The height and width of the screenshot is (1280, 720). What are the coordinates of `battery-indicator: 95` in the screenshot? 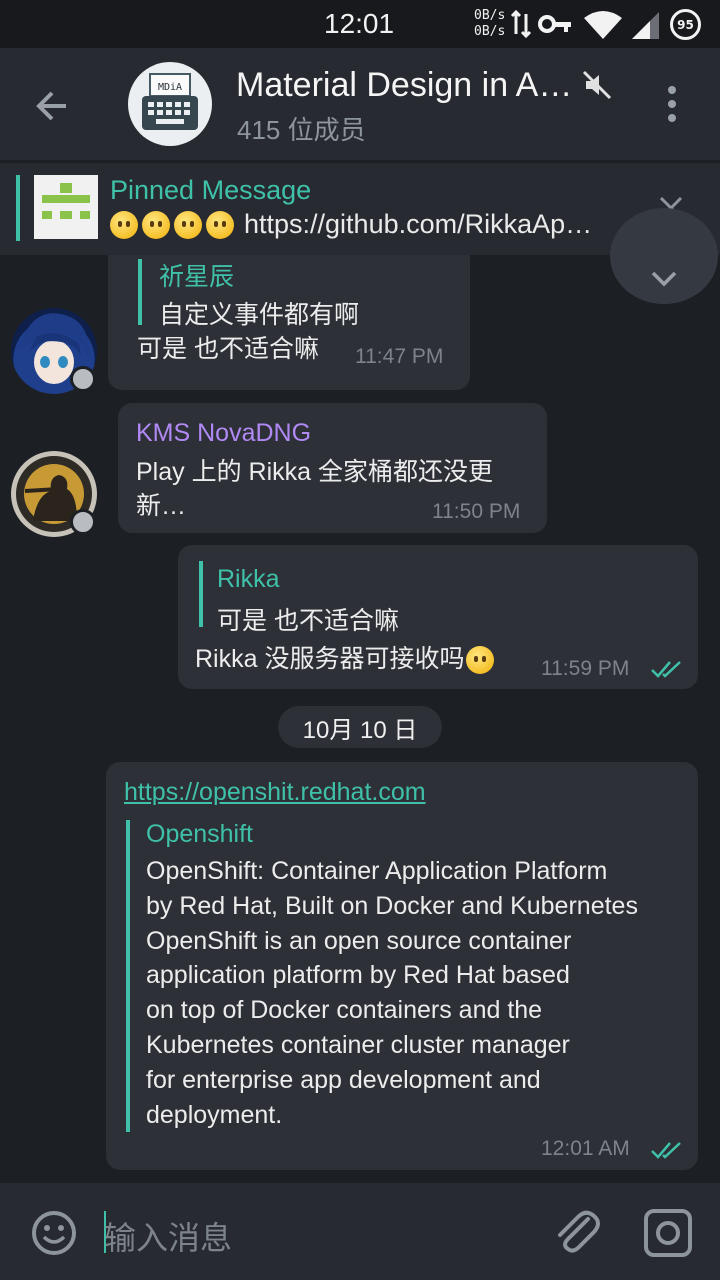 It's located at (685, 24).